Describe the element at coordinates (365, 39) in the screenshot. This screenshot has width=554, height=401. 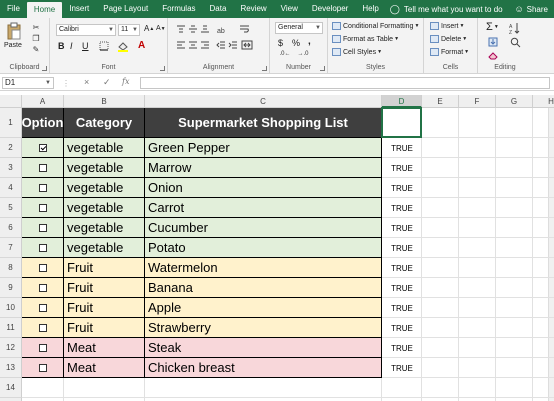
I see `format-as-table-button: Format as Table ▼` at that location.